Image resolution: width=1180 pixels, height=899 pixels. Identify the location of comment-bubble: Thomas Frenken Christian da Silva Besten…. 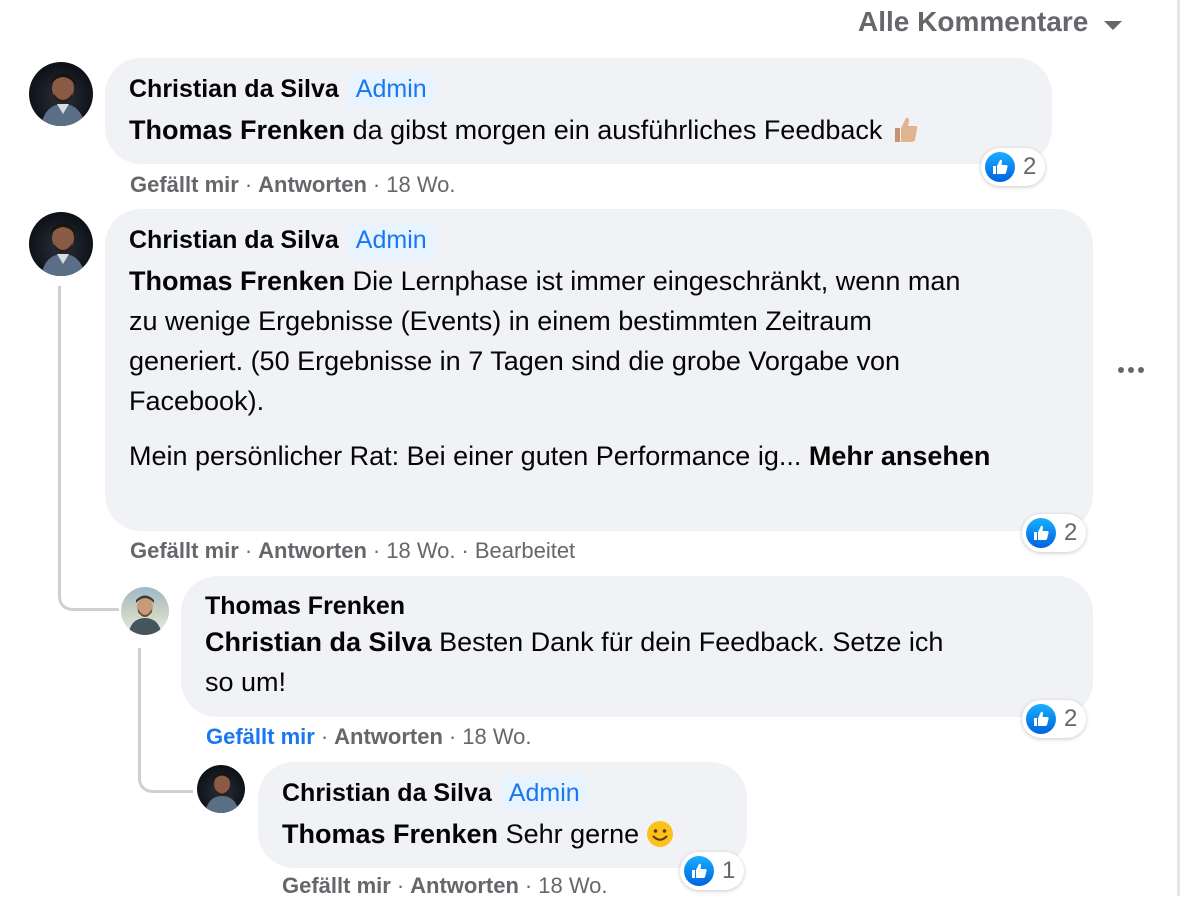
(637, 646).